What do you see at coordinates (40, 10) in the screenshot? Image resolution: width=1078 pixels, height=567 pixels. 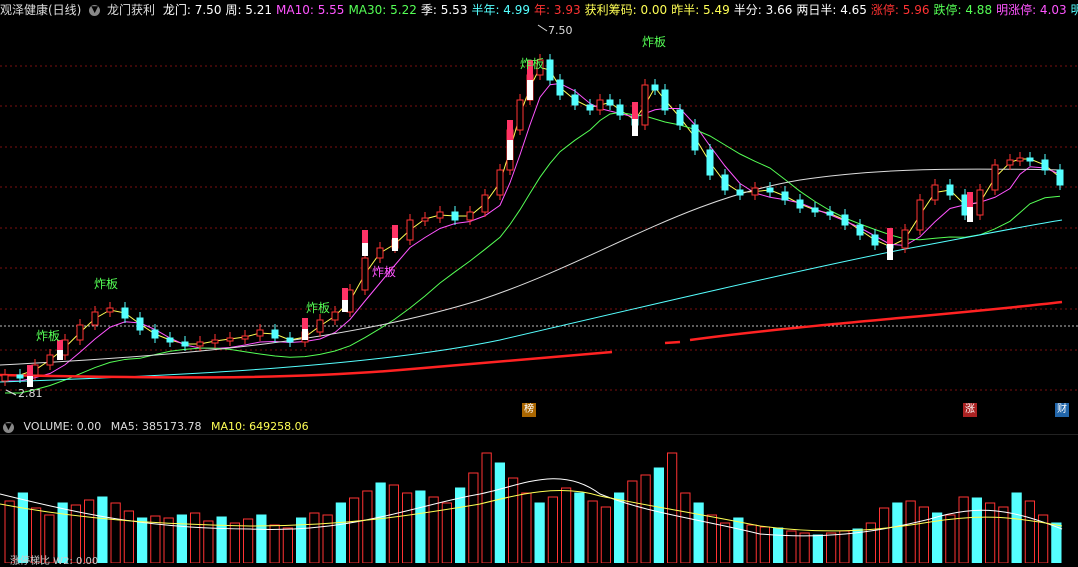 I see `stock-title: 观泽健康(日线)` at bounding box center [40, 10].